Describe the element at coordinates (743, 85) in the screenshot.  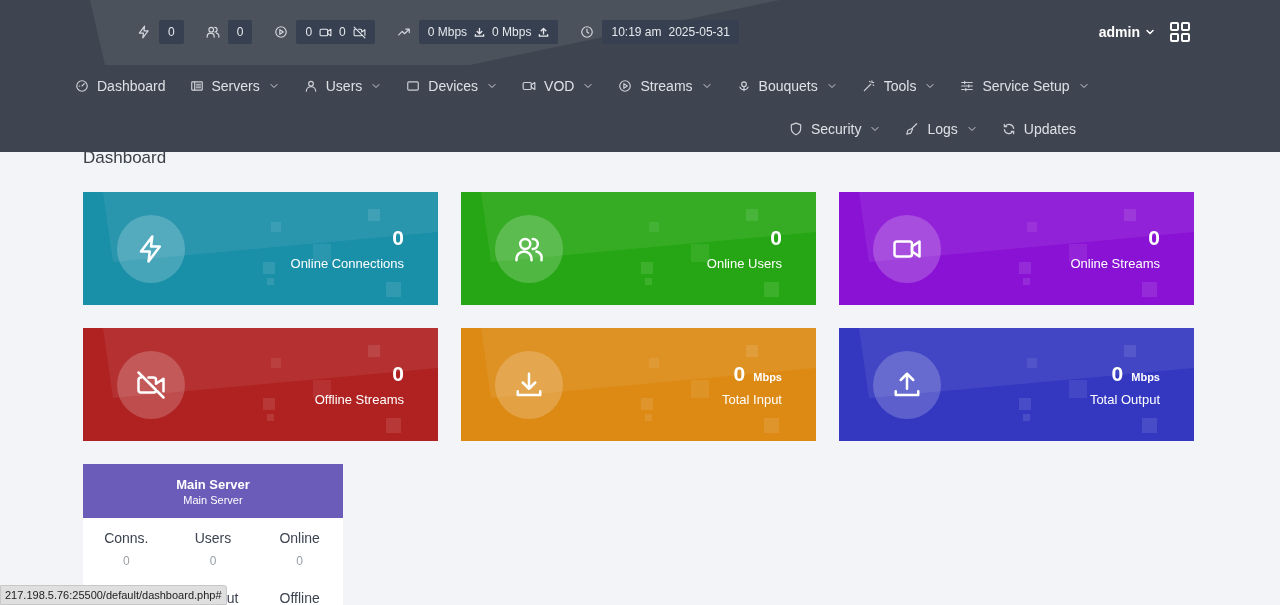
I see `flower-icon` at that location.